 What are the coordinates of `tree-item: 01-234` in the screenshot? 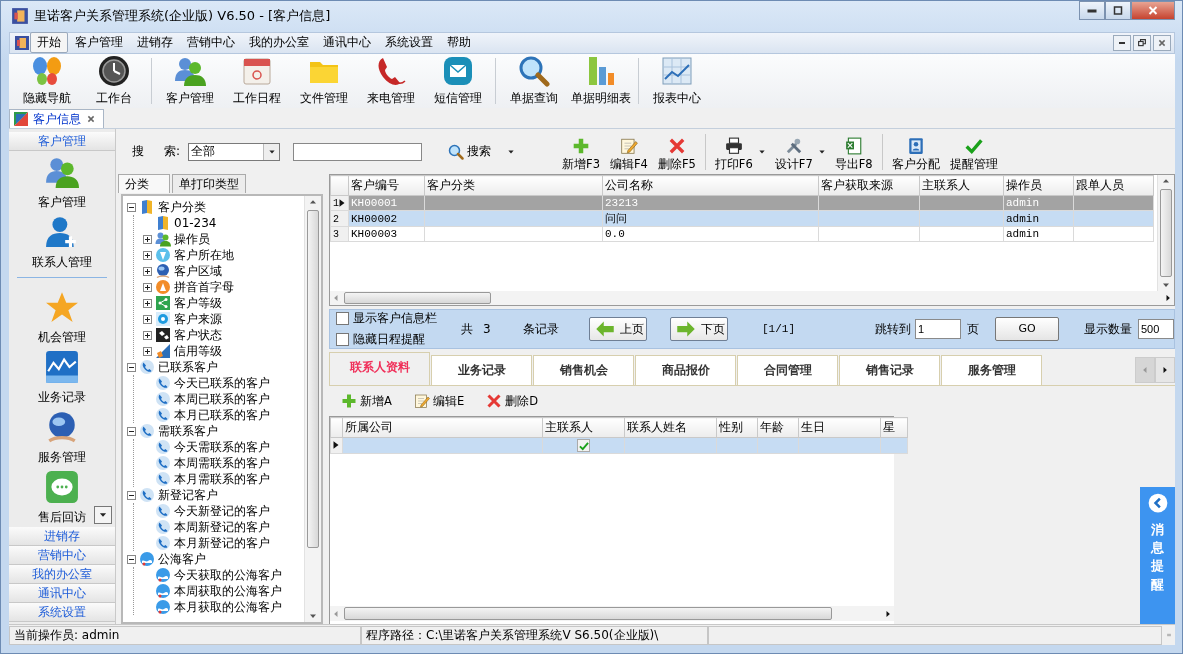 It's located at (195, 223).